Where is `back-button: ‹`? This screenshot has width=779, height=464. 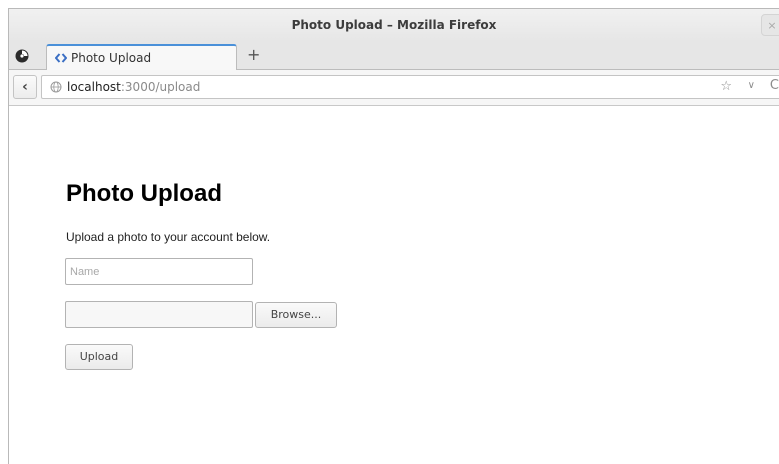 back-button: ‹ is located at coordinates (25, 87).